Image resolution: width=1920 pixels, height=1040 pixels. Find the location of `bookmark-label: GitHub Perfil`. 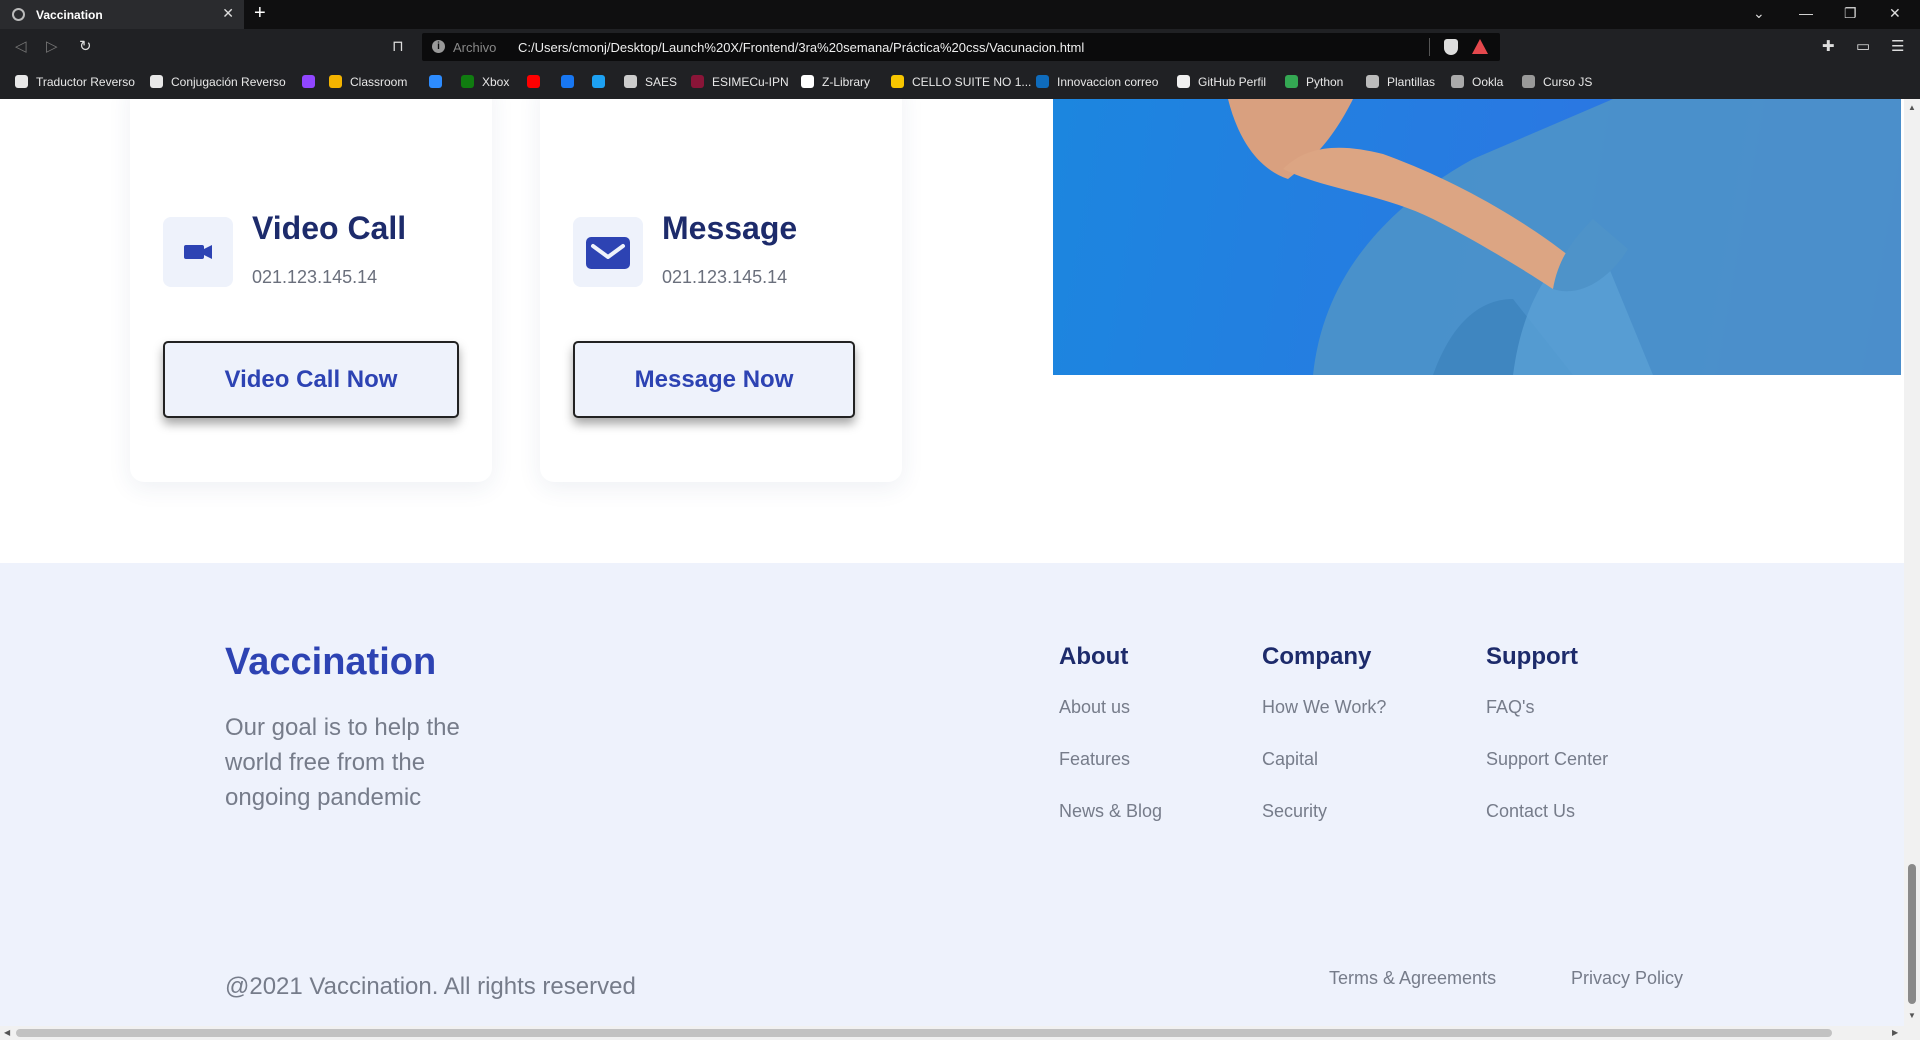

bookmark-label: GitHub Perfil is located at coordinates (1232, 82).